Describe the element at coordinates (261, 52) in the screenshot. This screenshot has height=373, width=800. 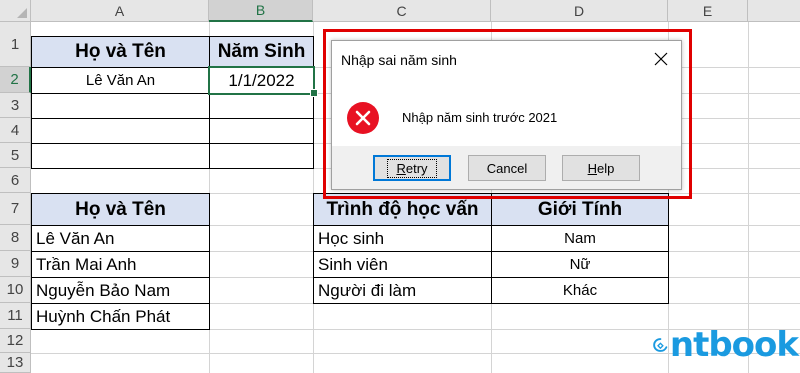
I see `table1-header-birthyear: Năm Sinh` at that location.